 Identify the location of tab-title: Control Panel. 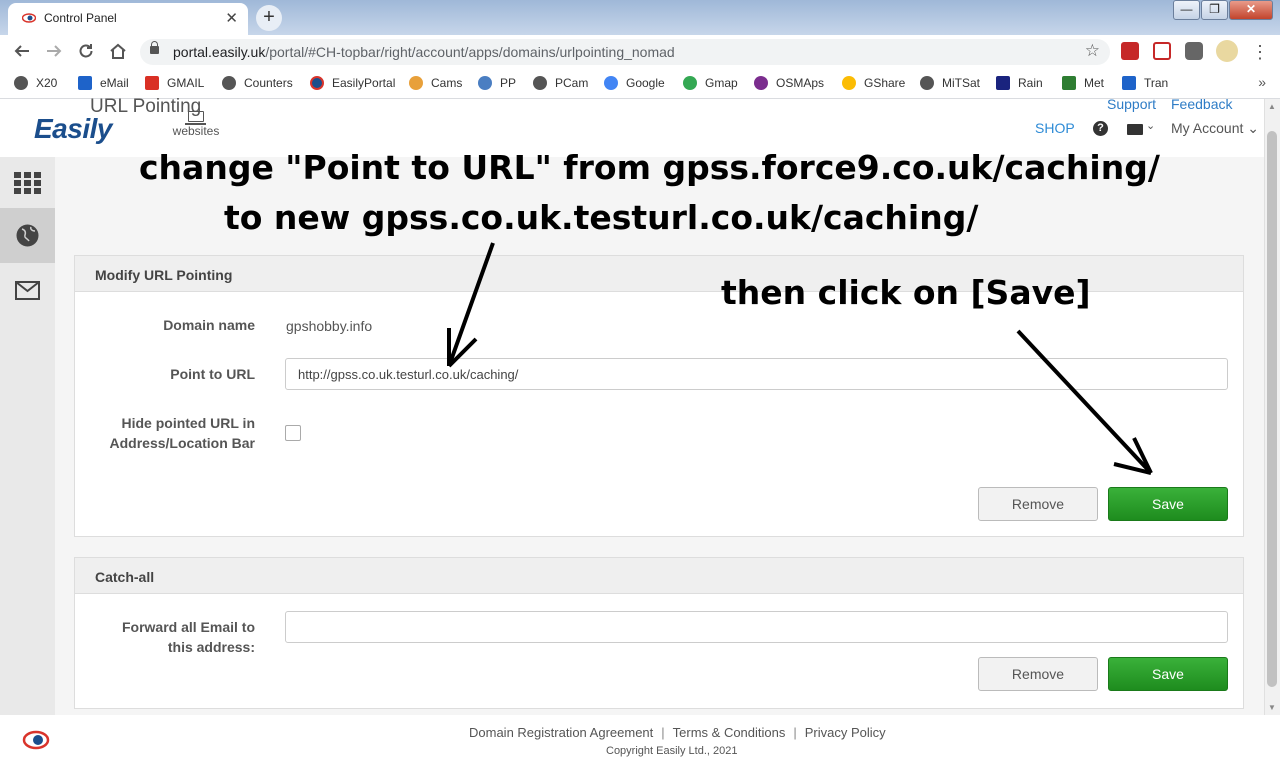
(80, 18).